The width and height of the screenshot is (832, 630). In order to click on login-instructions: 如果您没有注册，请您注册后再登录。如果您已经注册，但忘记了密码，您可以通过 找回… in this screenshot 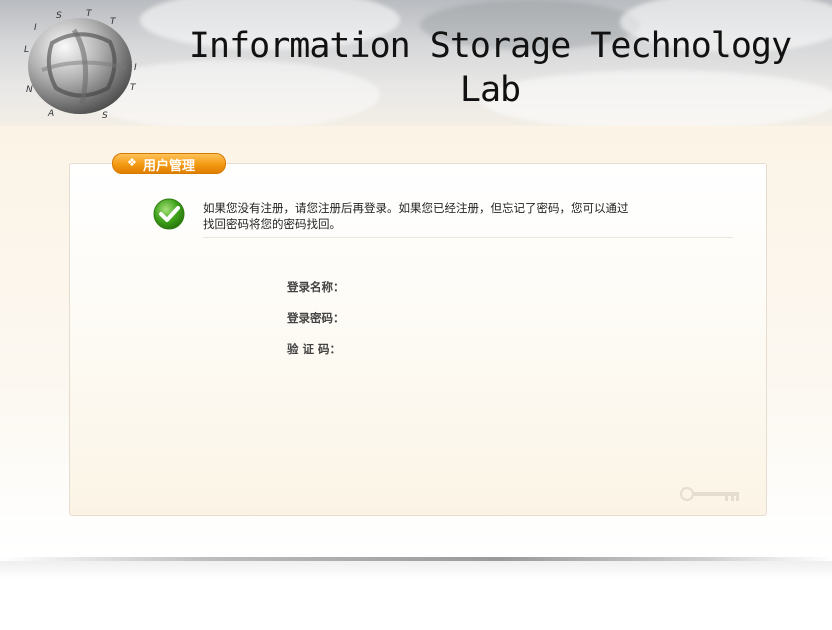, I will do `click(438, 216)`.